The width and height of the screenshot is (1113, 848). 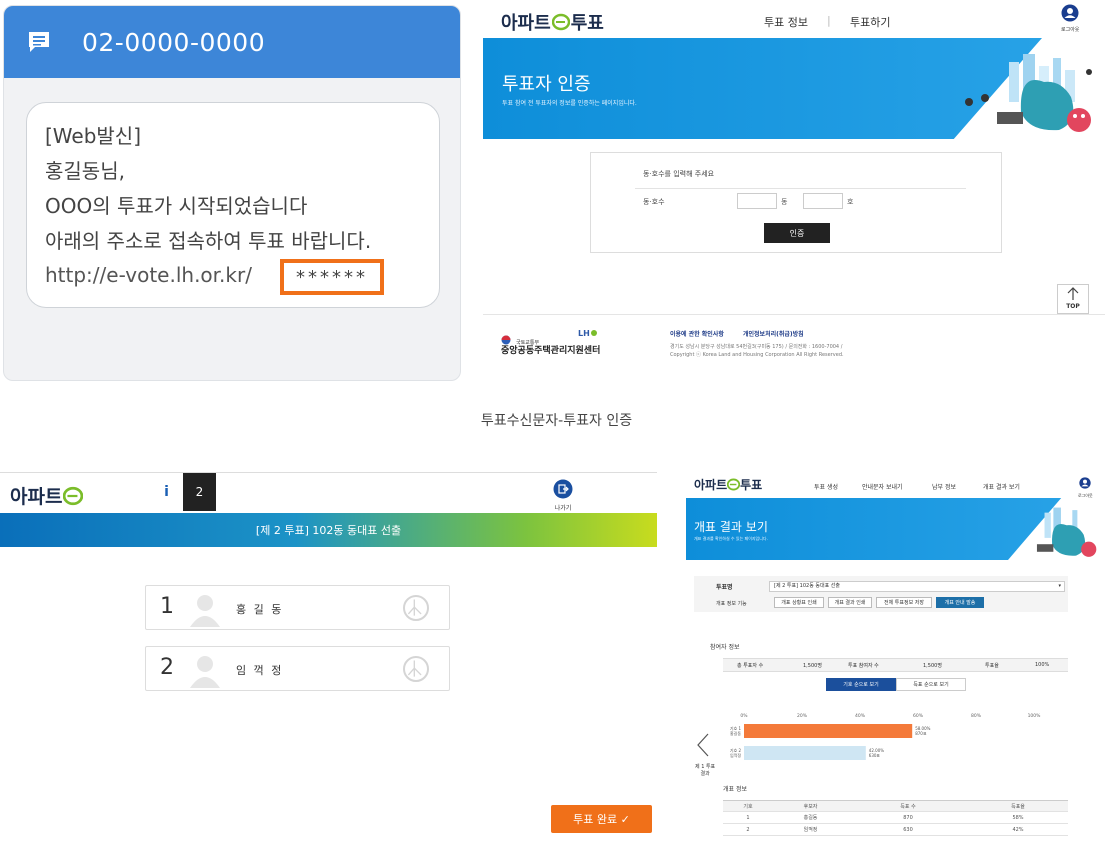 I want to click on total-label: 총 투표자 수, so click(x=750, y=666).